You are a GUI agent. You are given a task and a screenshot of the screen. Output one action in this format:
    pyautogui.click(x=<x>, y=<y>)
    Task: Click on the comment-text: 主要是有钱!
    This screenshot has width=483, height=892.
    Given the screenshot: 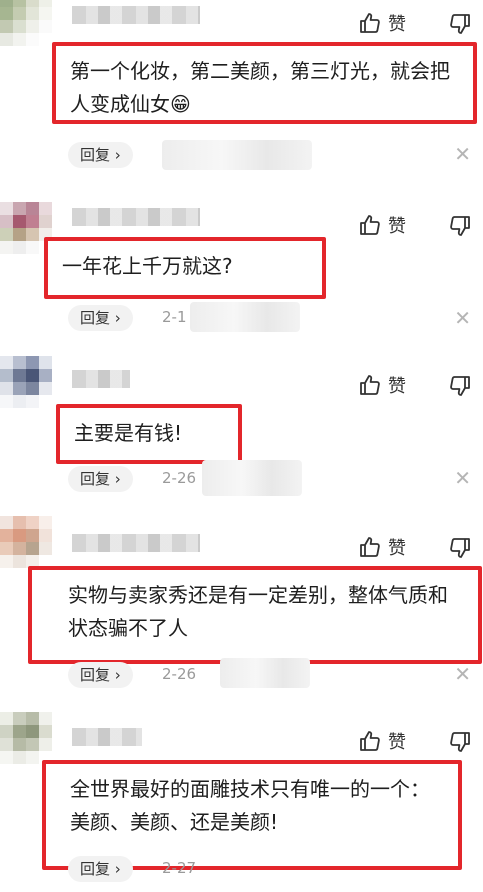 What is the action you would take?
    pyautogui.click(x=149, y=434)
    